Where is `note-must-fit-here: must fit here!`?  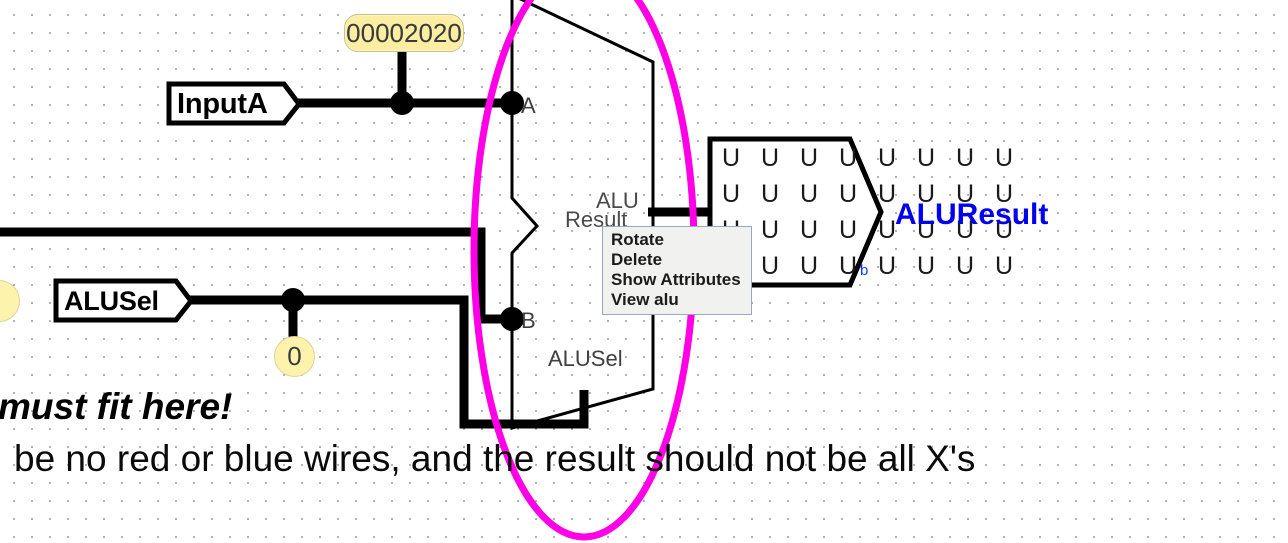 note-must-fit-here: must fit here! is located at coordinates (116, 406).